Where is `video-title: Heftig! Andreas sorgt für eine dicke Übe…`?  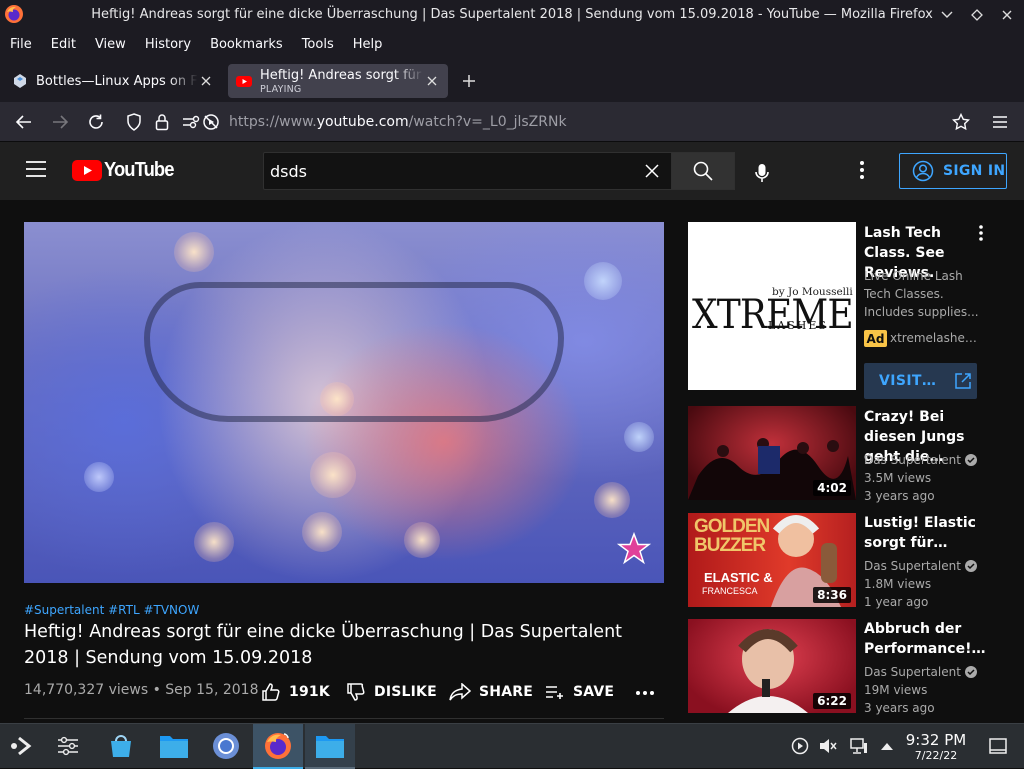
video-title: Heftig! Andreas sorgt für eine dicke Übe… is located at coordinates (323, 645).